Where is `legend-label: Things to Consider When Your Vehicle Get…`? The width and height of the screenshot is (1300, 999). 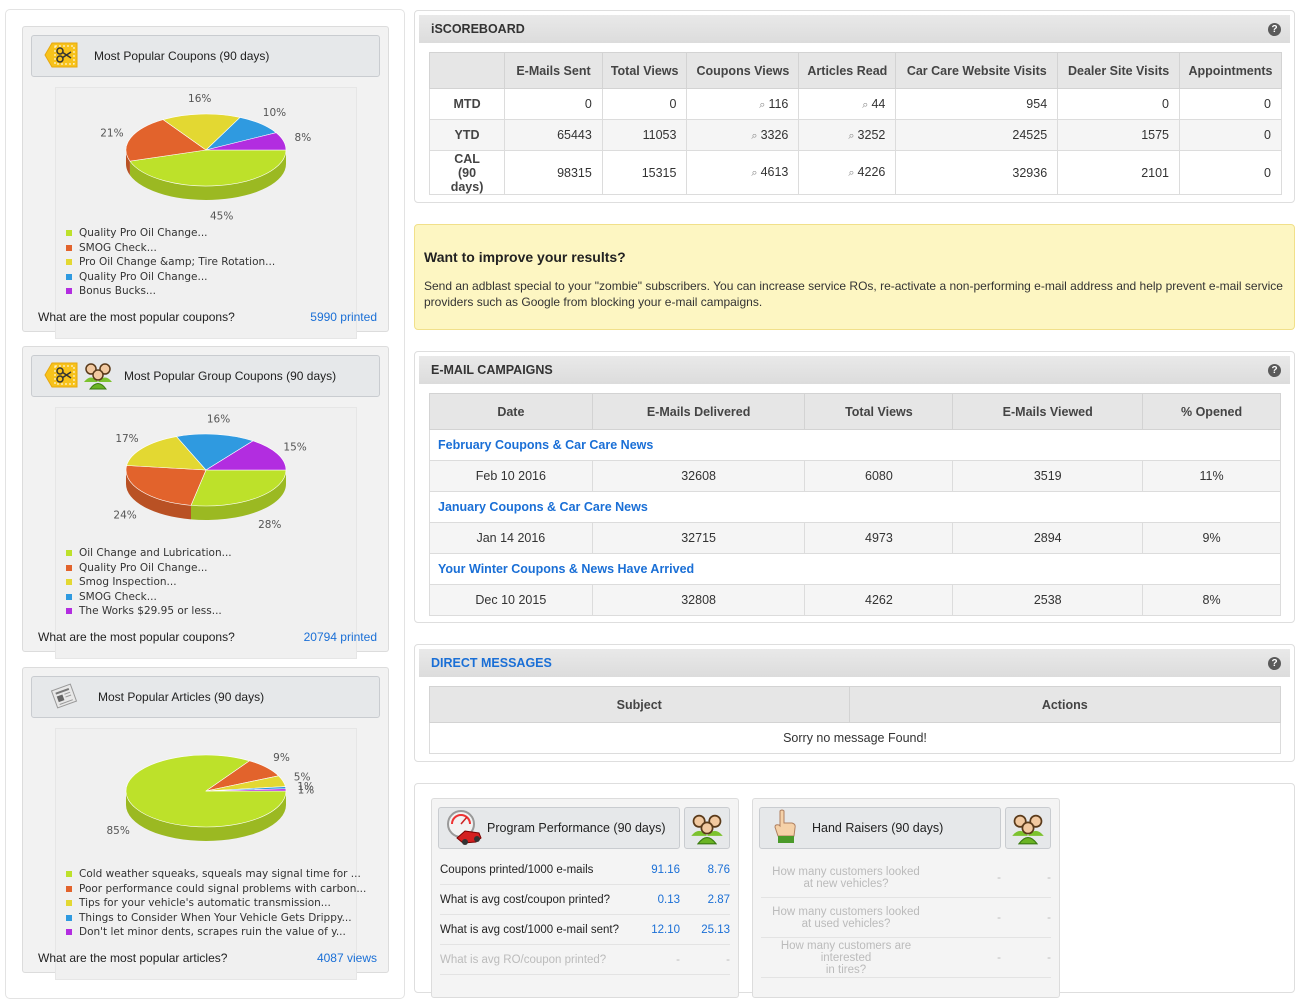
legend-label: Things to Consider When Your Vehicle Get… is located at coordinates (215, 917).